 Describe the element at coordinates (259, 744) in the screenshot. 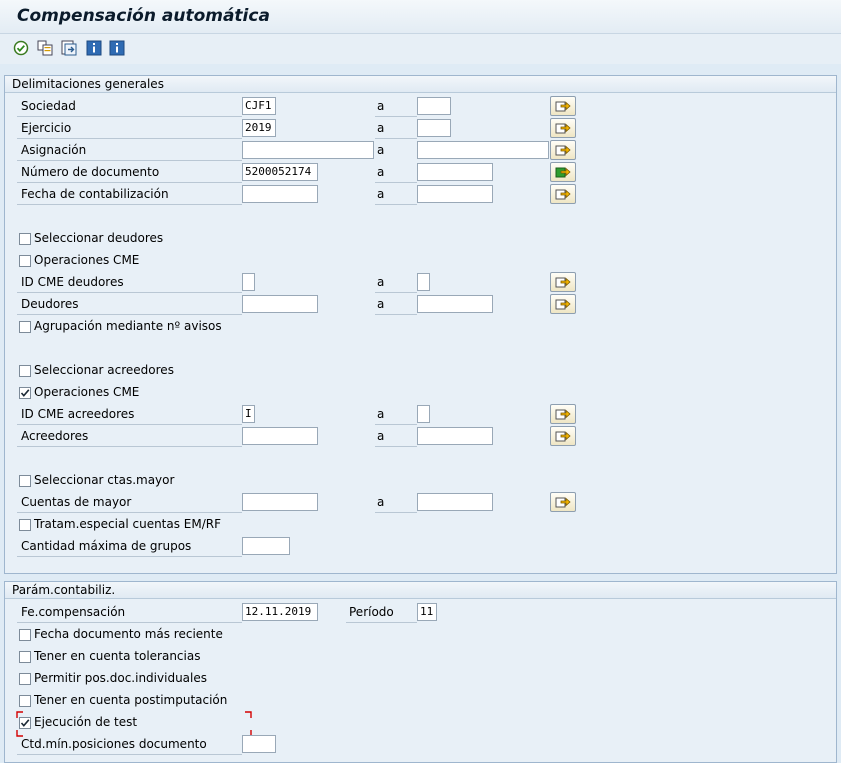

I see `ctd-min-posiciones-input` at that location.